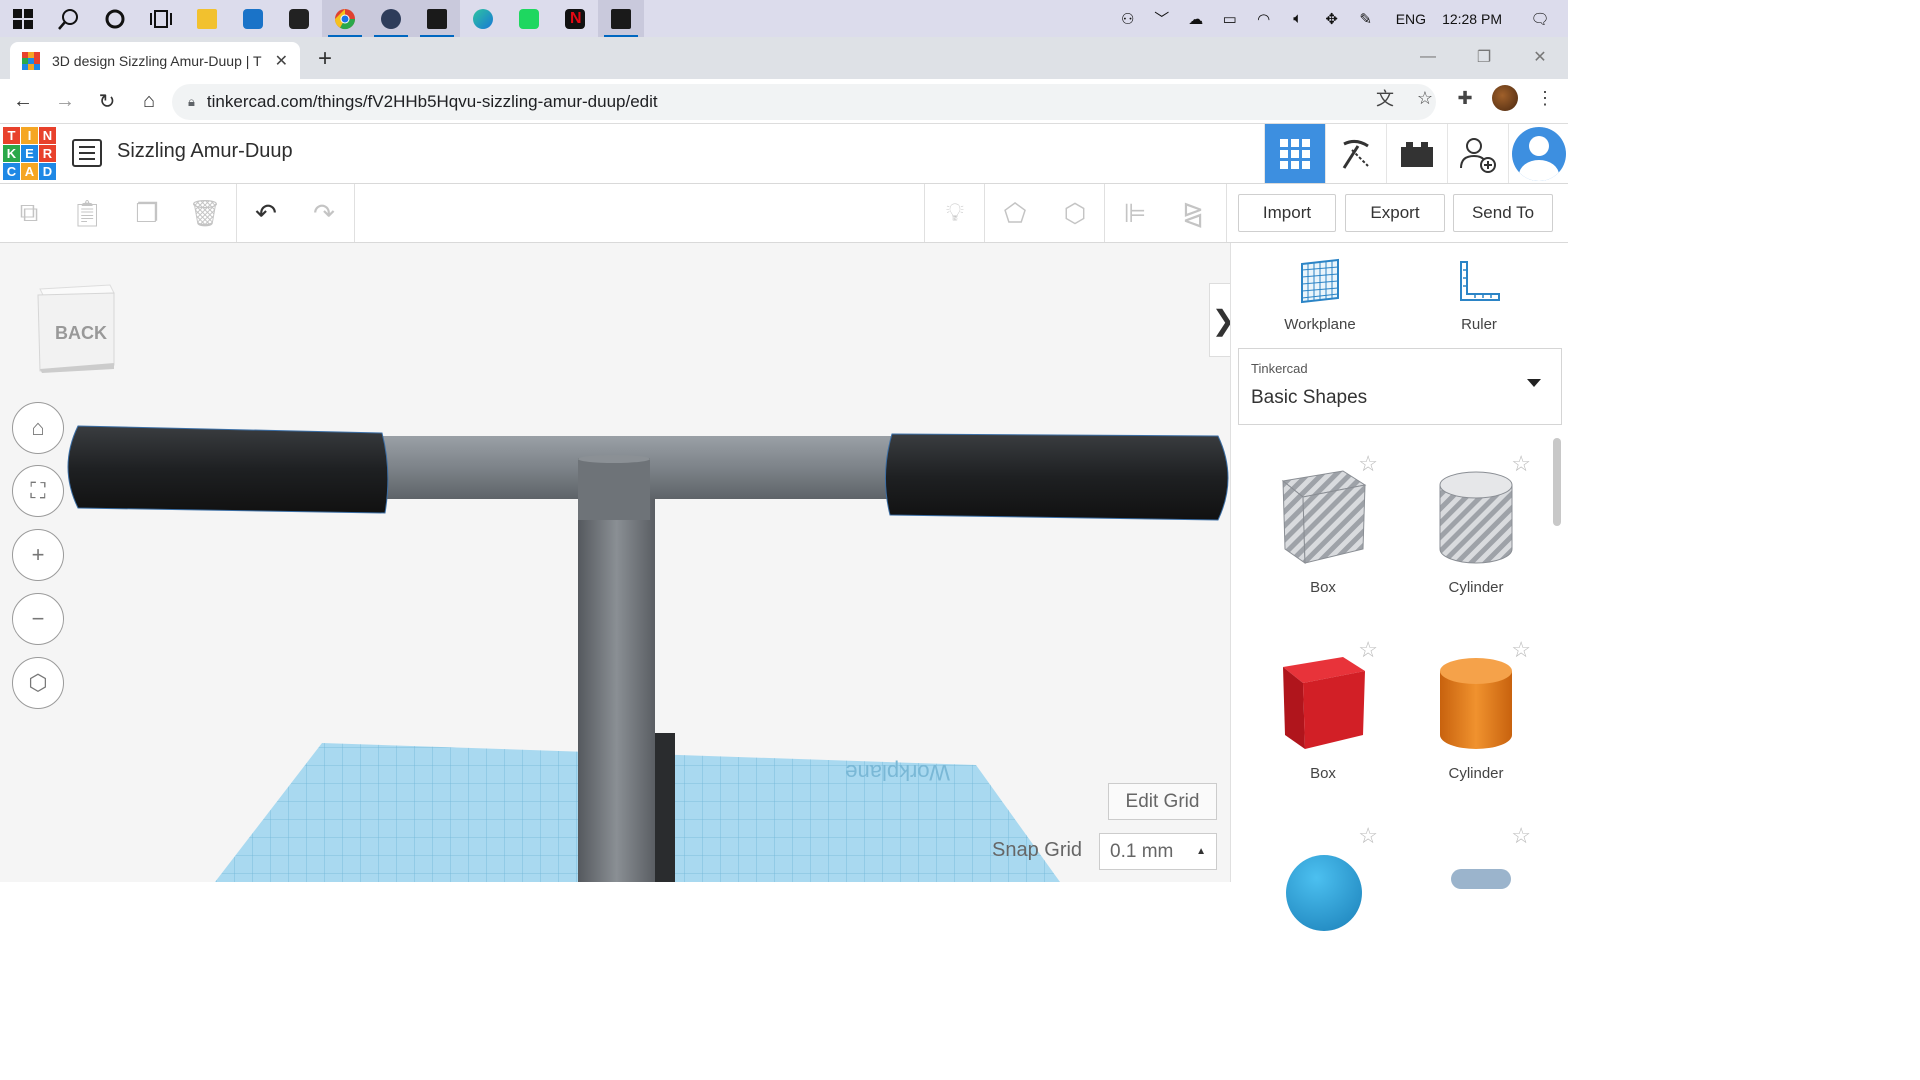 Image resolution: width=1920 pixels, height=1080 pixels. What do you see at coordinates (1264, 18) in the screenshot?
I see `wifi-icon: ◠` at bounding box center [1264, 18].